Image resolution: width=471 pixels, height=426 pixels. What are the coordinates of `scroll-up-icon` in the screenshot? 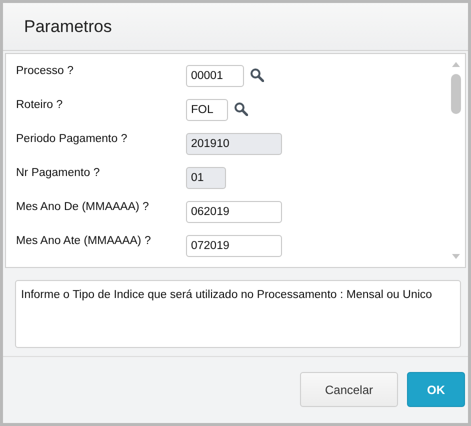 It's located at (456, 64).